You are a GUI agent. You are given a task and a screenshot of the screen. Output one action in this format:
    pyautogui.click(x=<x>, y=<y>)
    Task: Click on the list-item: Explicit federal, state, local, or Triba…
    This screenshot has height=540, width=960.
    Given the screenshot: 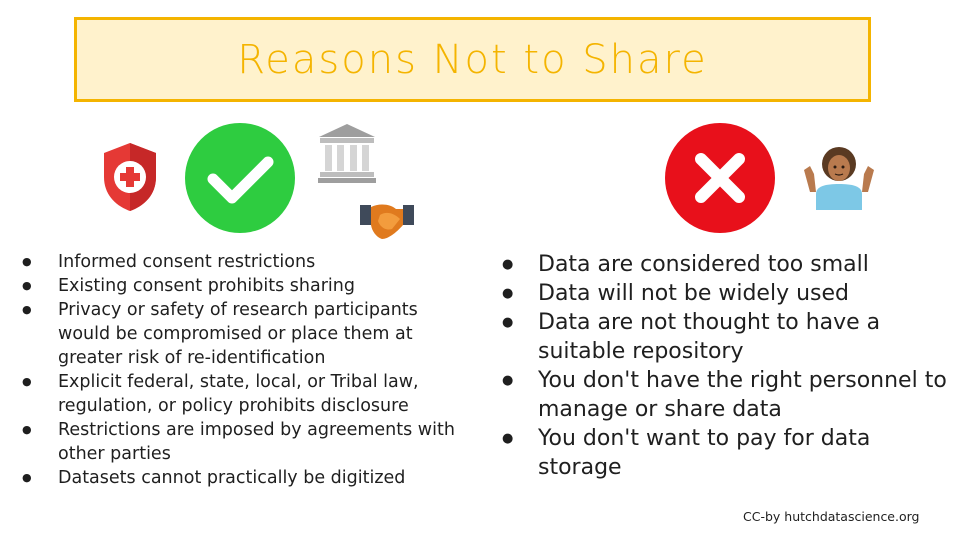 What is the action you would take?
    pyautogui.click(x=238, y=394)
    